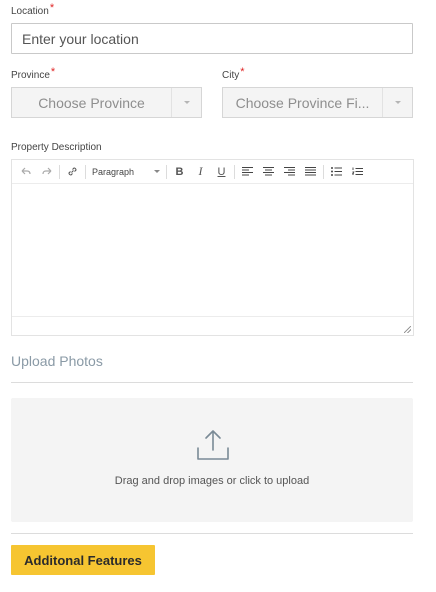 The image size is (436, 592). Describe the element at coordinates (212, 481) in the screenshot. I see `dropzone-text: Drag and drop images or click to upload` at that location.